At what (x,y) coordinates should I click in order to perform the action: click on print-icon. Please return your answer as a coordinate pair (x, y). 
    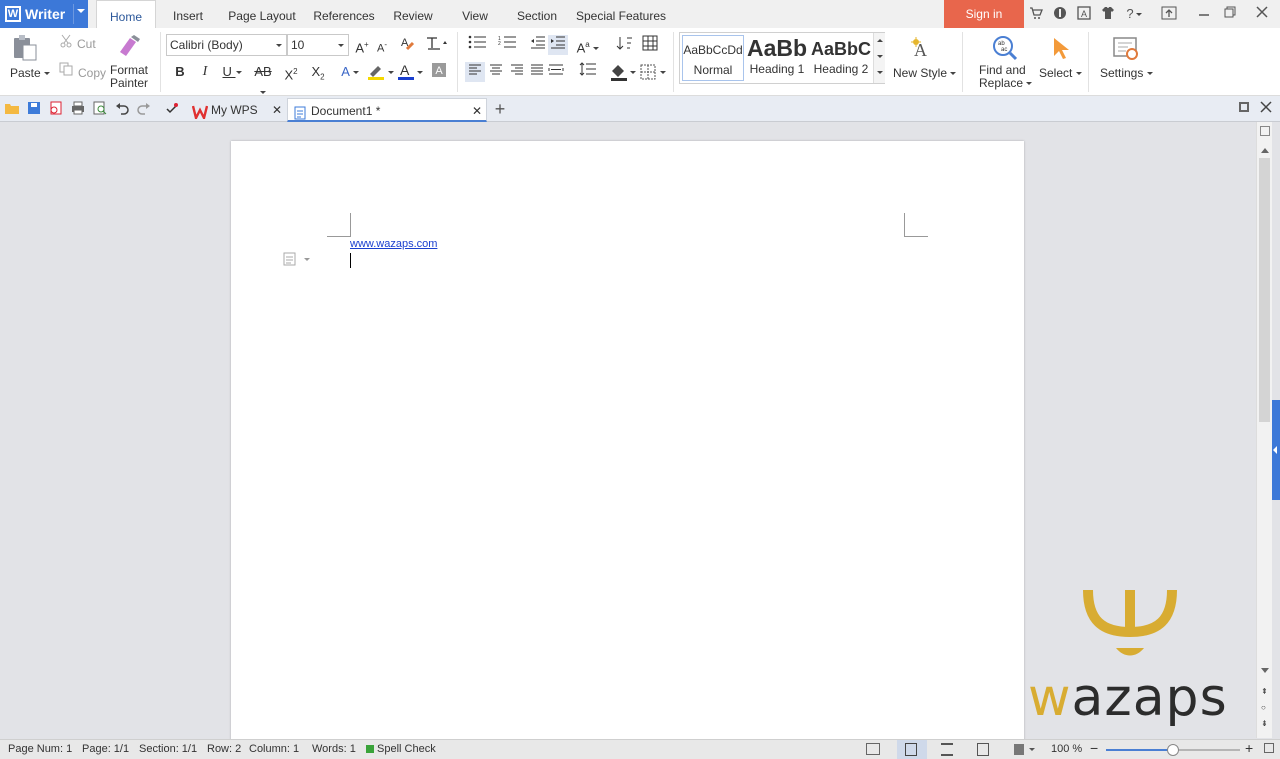
    Looking at the image, I should click on (78, 109).